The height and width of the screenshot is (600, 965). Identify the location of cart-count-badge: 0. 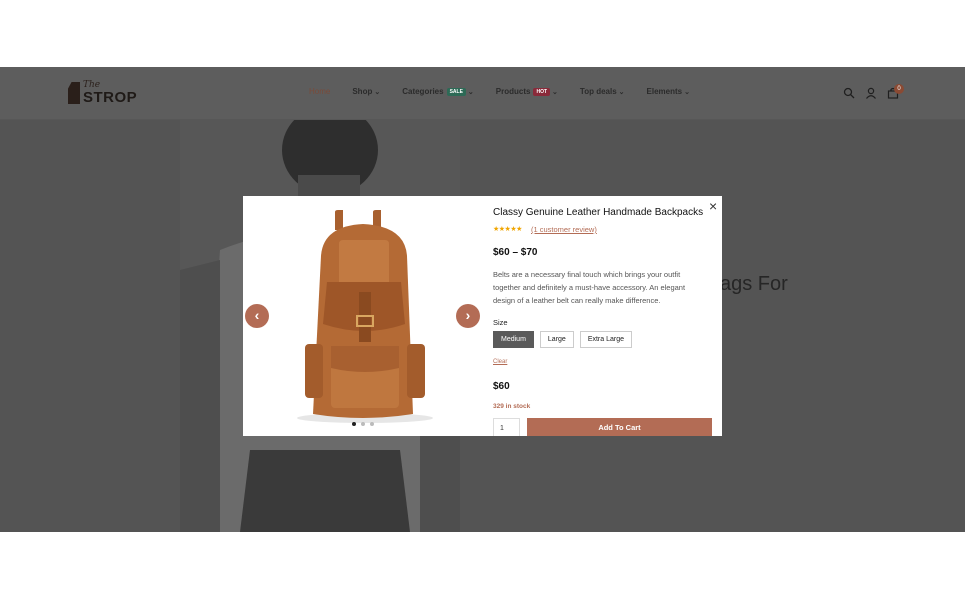
(899, 89).